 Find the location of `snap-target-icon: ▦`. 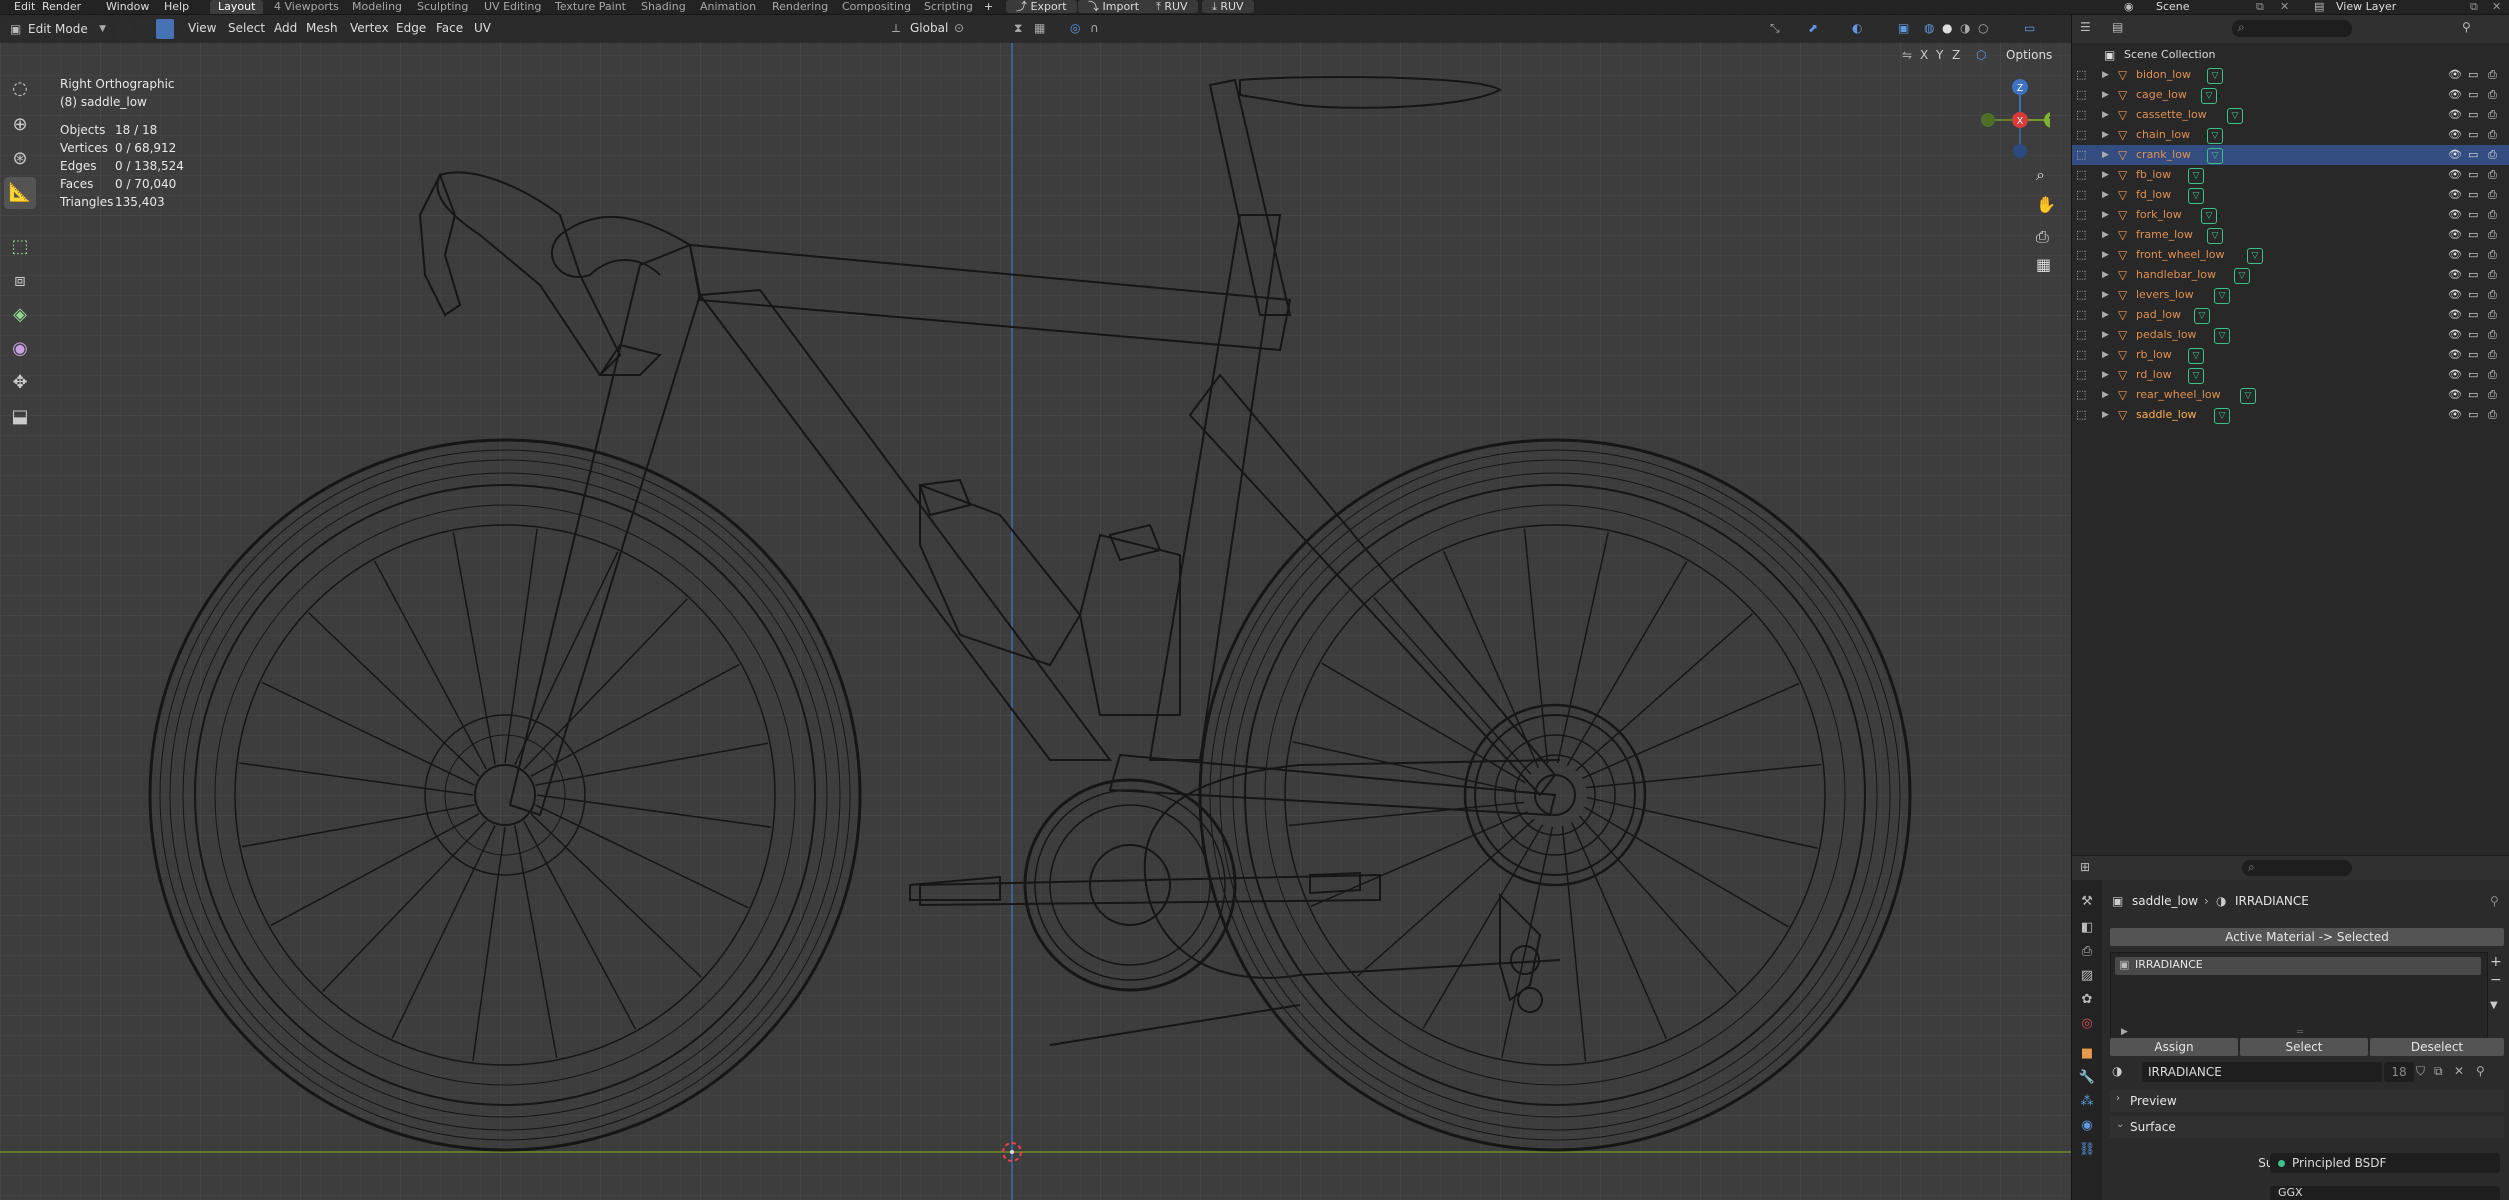

snap-target-icon: ▦ is located at coordinates (1039, 28).